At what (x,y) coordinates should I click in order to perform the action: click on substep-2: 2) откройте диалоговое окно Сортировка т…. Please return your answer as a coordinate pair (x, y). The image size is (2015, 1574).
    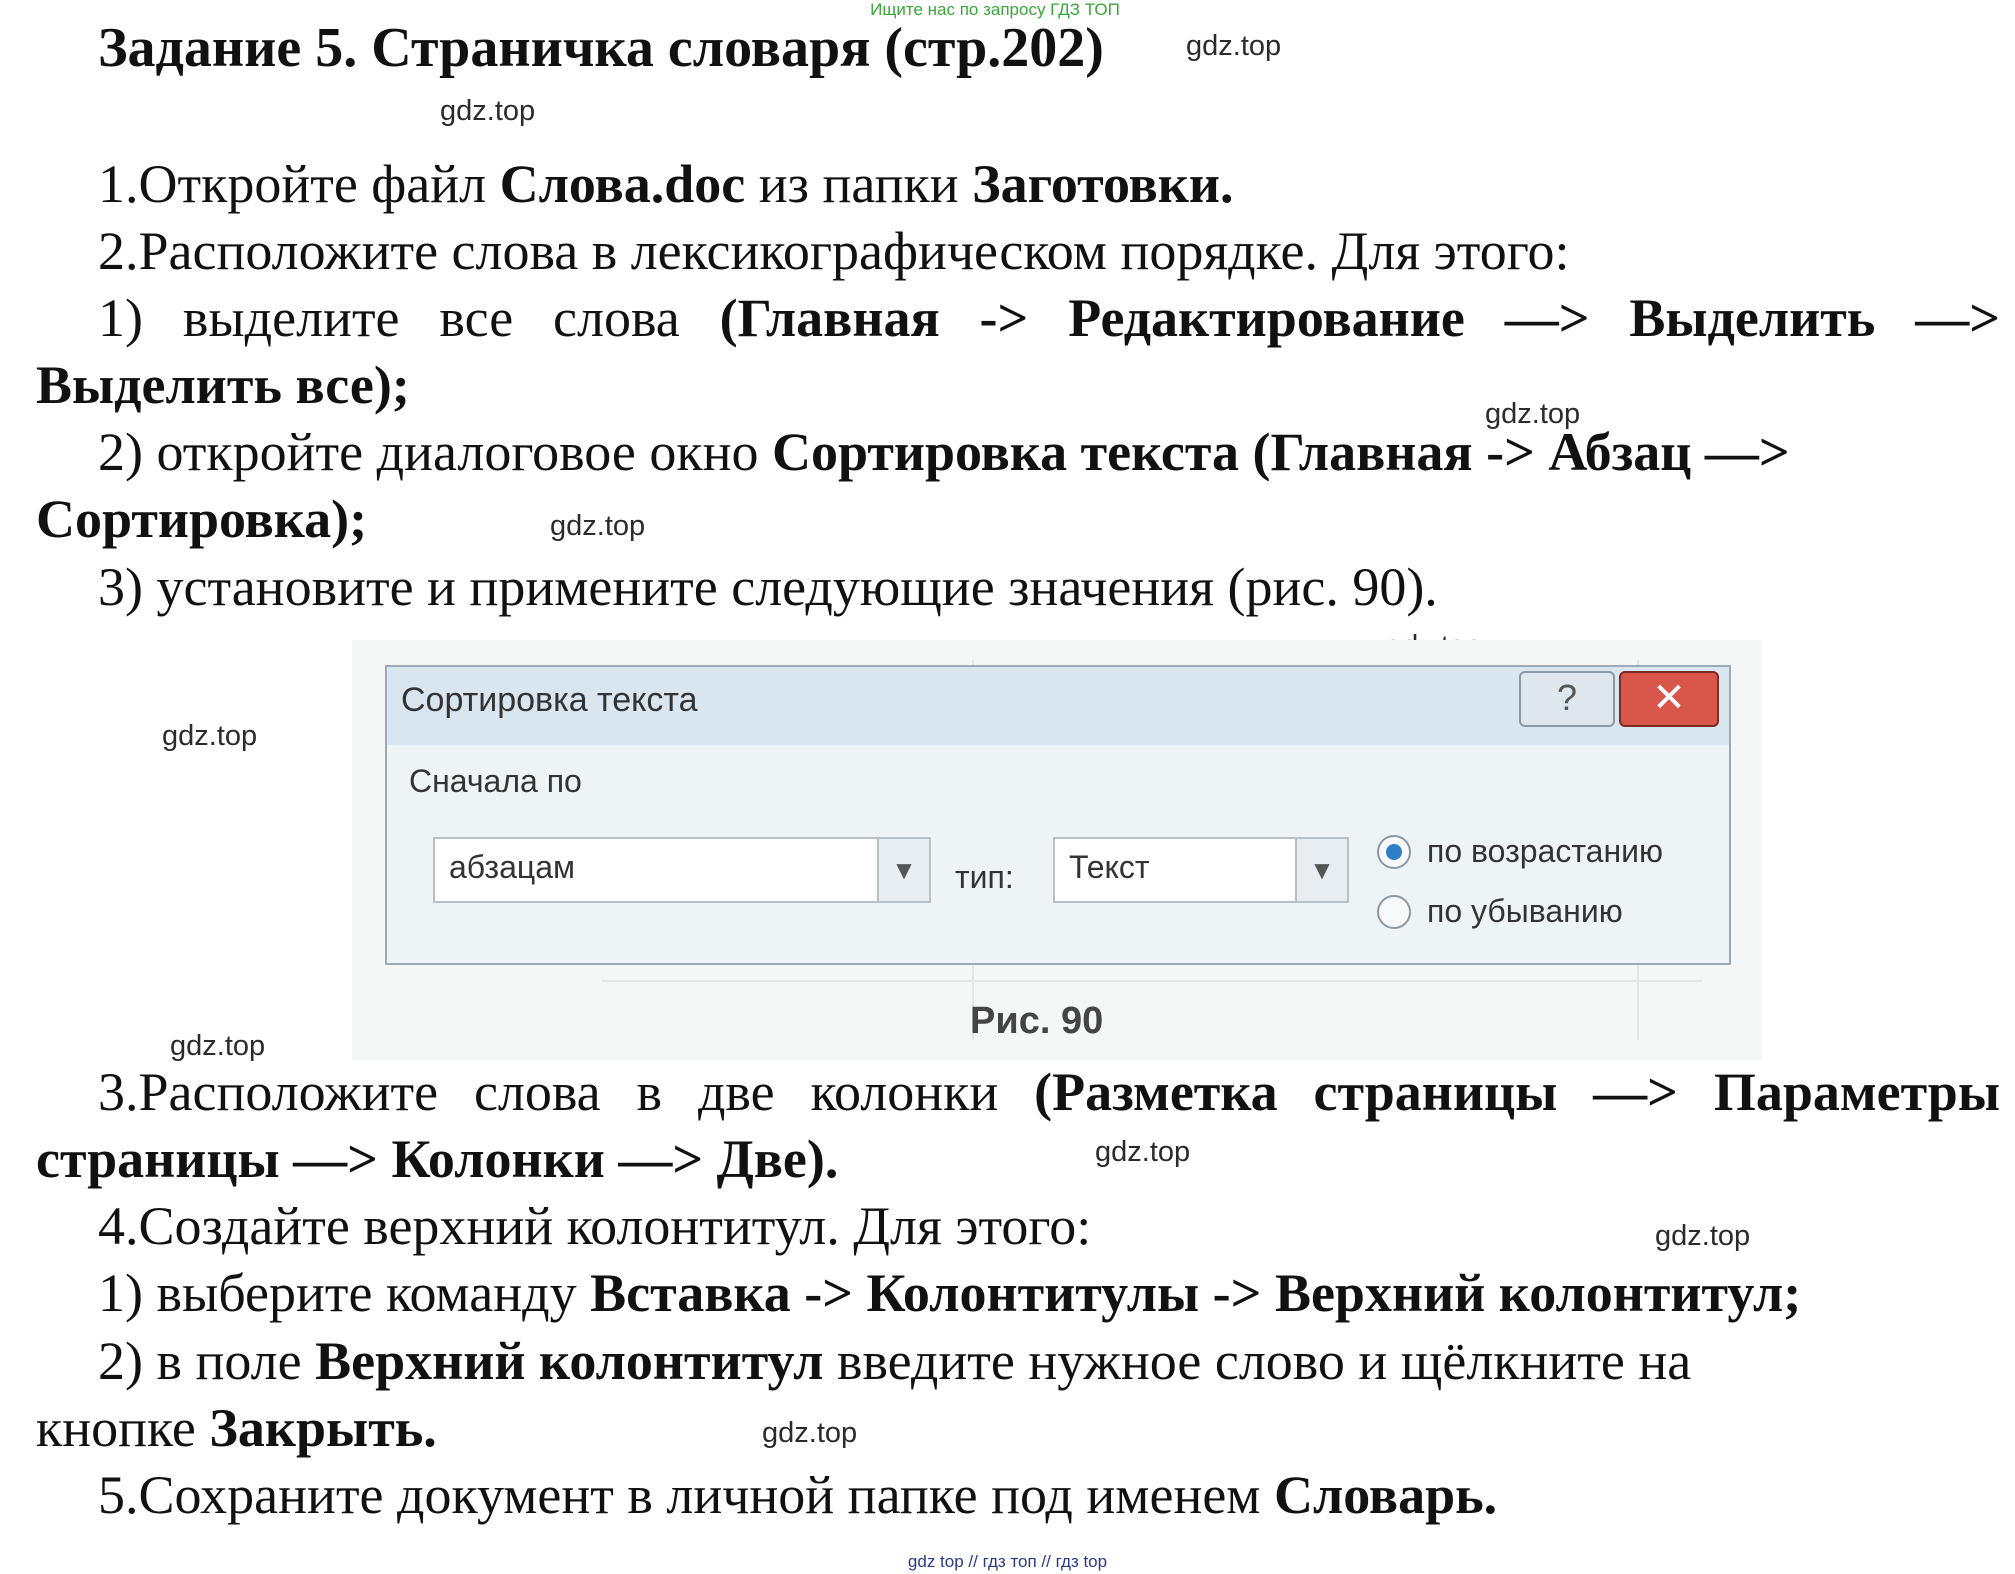
    Looking at the image, I should click on (944, 452).